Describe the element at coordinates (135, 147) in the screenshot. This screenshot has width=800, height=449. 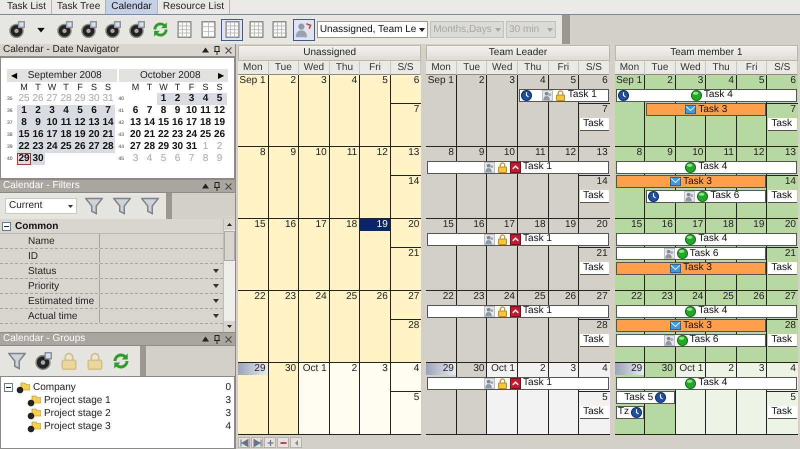
I see `calendar-day: 27` at that location.